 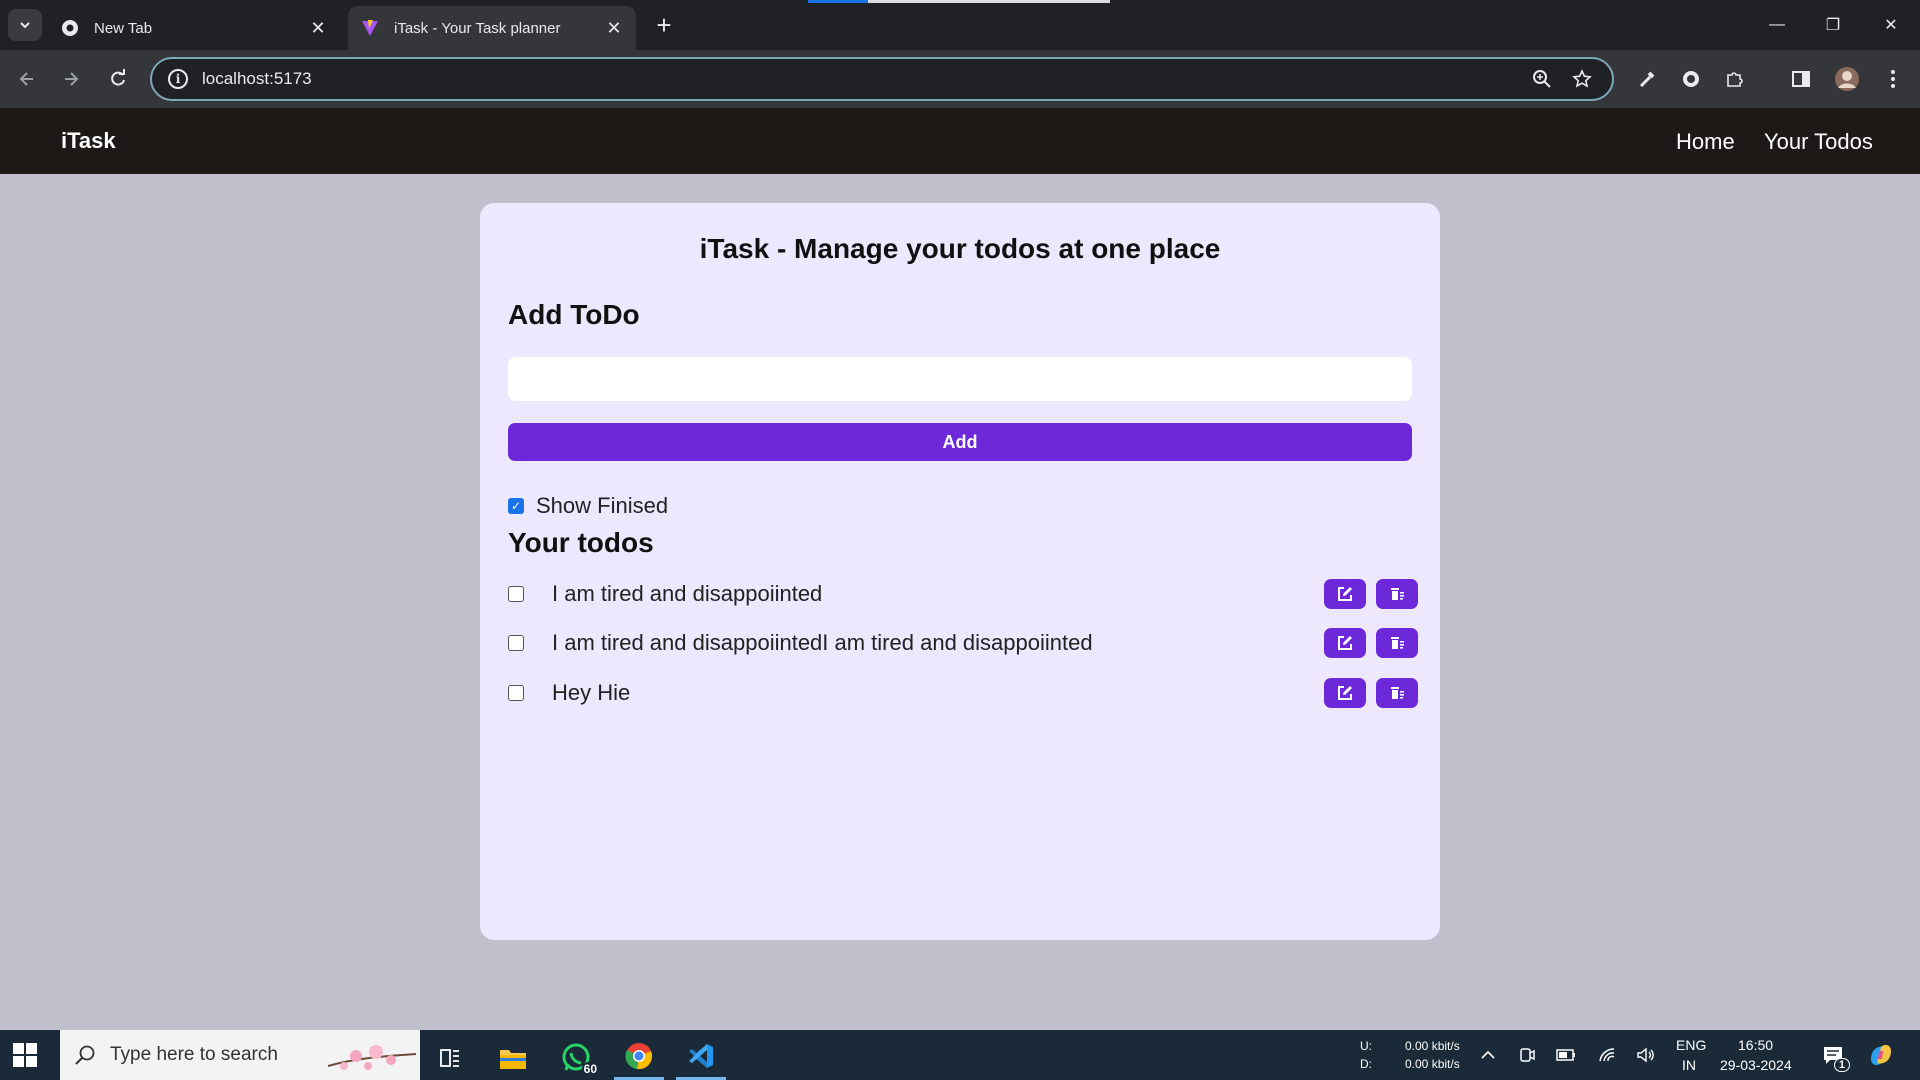 What do you see at coordinates (590, 1069) in the screenshot?
I see `whatsapp-badge: 60` at bounding box center [590, 1069].